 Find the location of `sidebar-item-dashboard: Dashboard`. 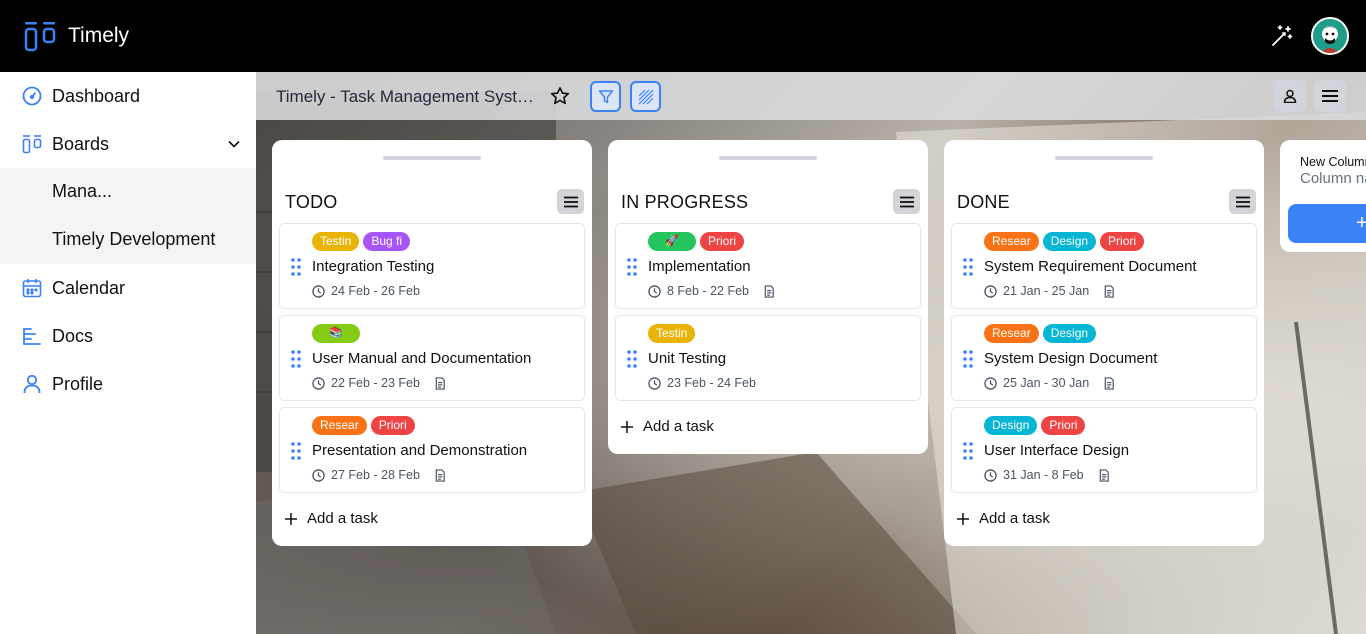

sidebar-item-dashboard: Dashboard is located at coordinates (128, 96).